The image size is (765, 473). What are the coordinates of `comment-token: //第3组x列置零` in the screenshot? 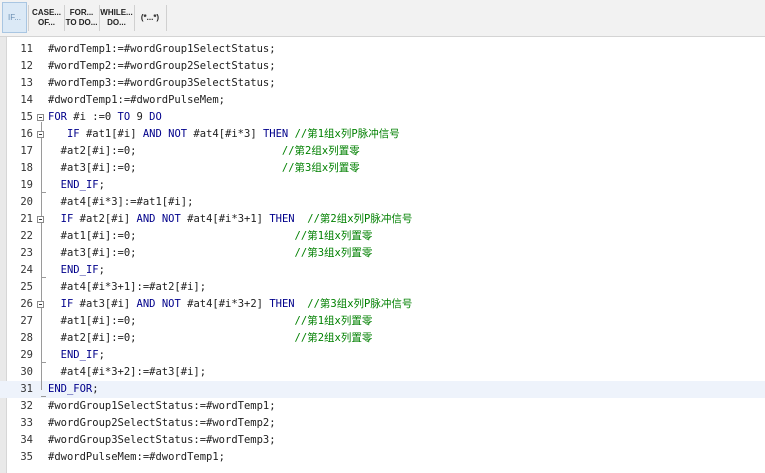 It's located at (333, 253).